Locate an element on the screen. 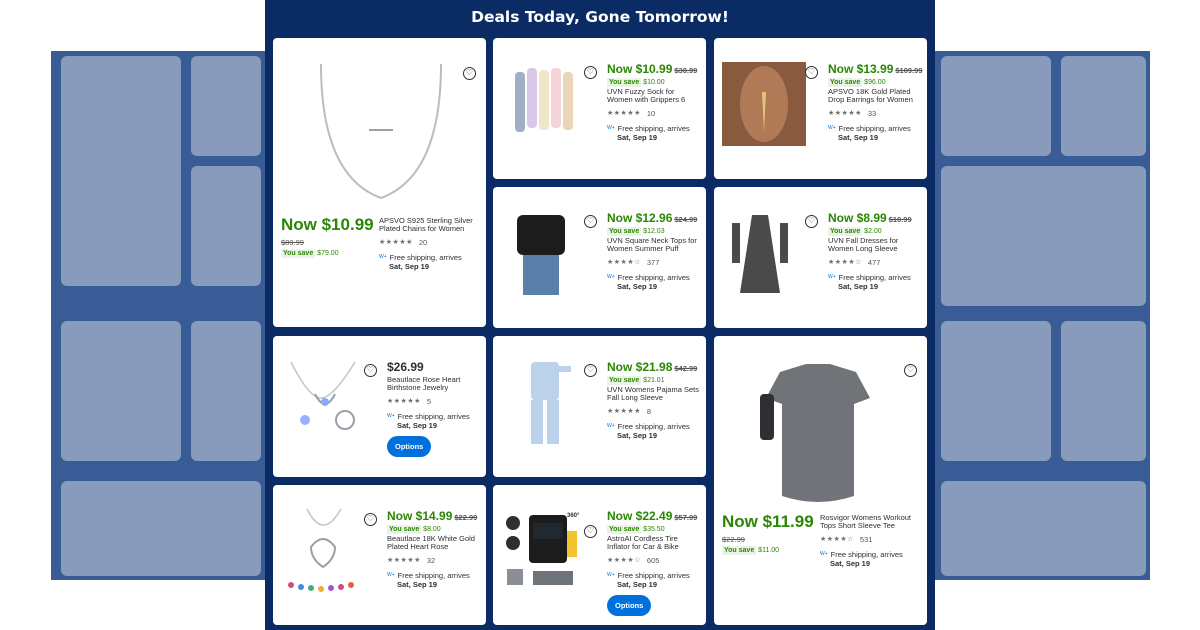  was-price: $30.99 is located at coordinates (686, 70).